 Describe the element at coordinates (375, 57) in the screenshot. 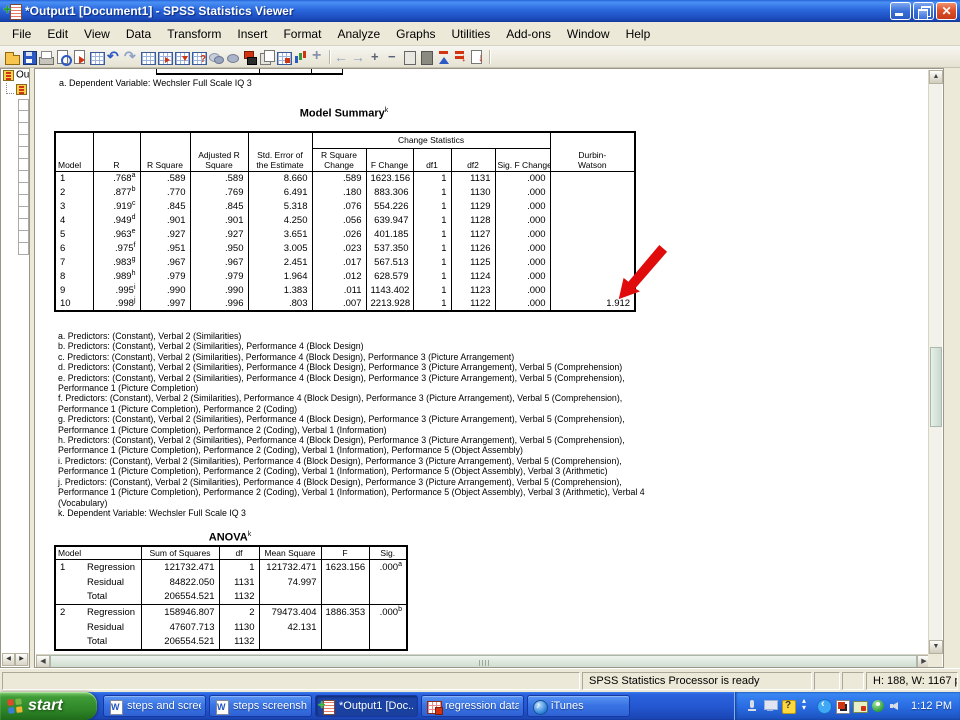

I see `expand-icon` at that location.